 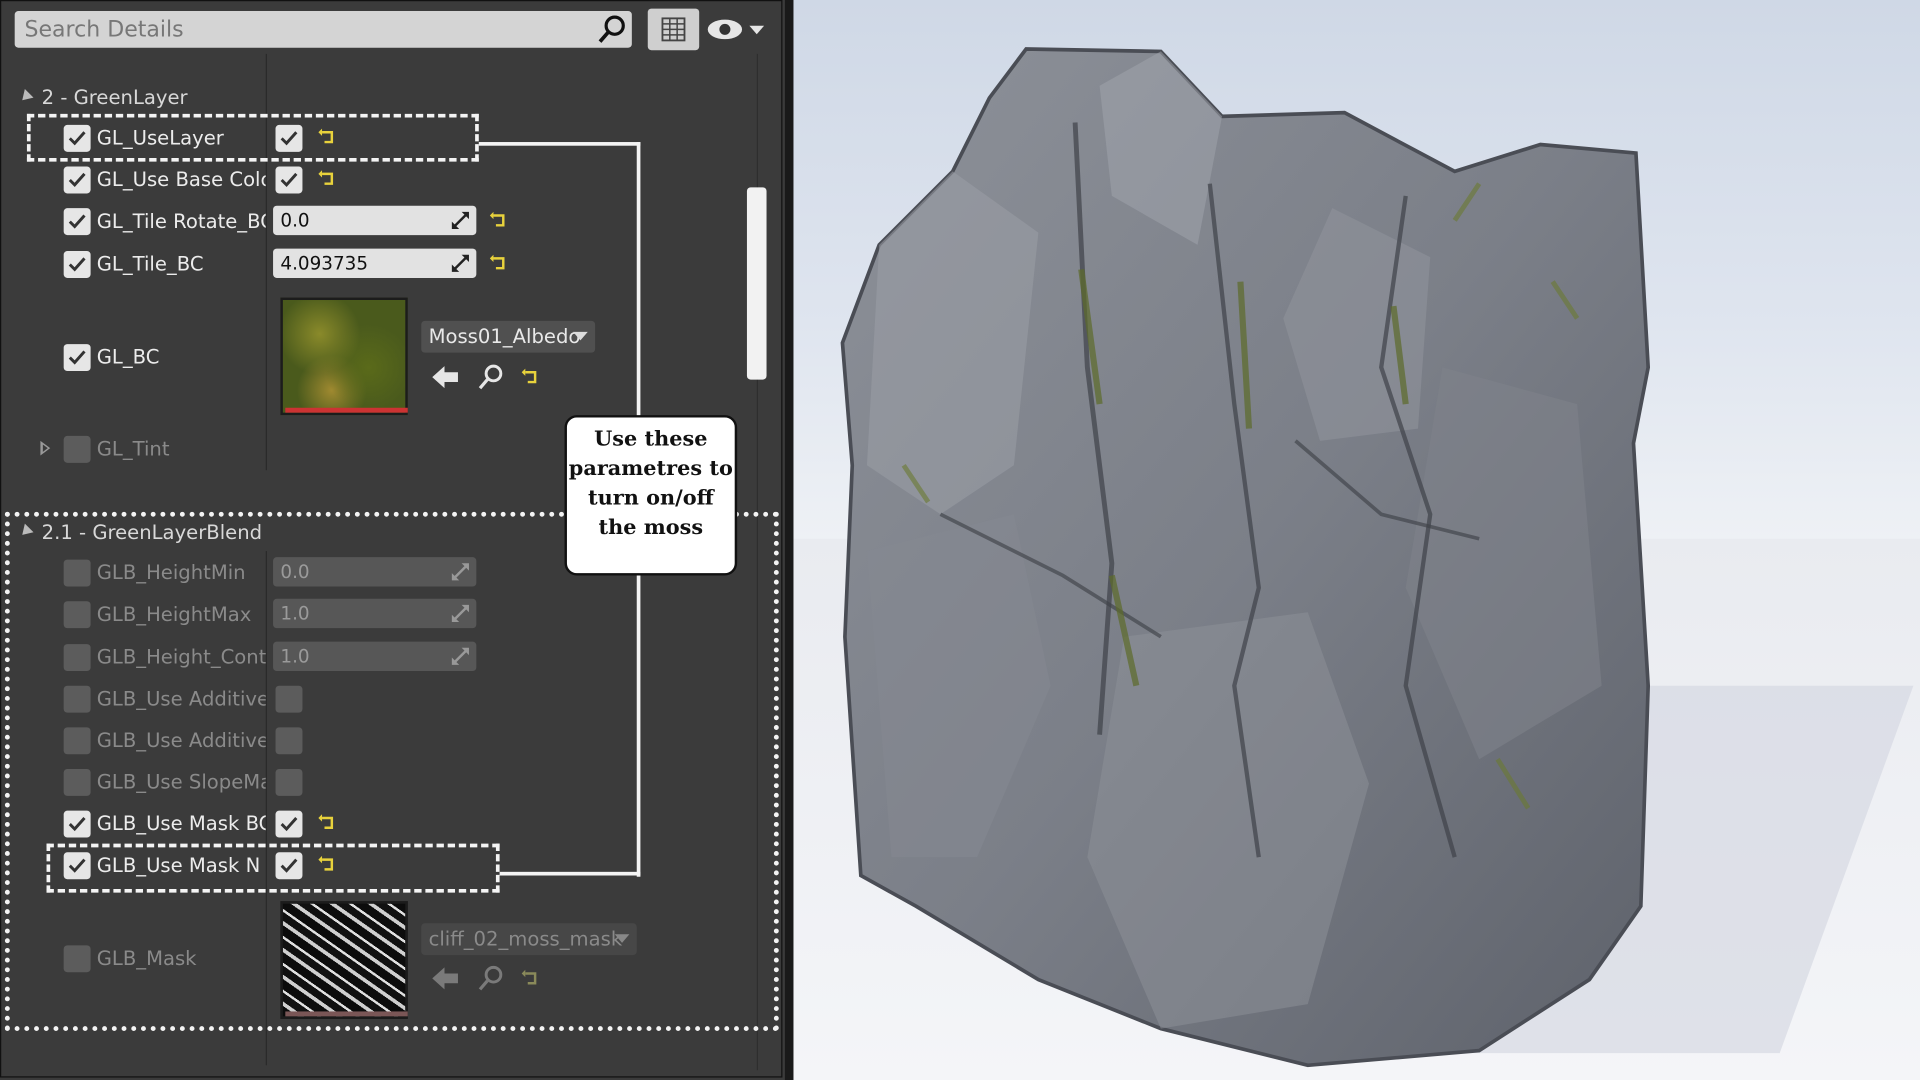 What do you see at coordinates (181, 698) in the screenshot?
I see `param-label: GLB_Use AdditiveBlend` at bounding box center [181, 698].